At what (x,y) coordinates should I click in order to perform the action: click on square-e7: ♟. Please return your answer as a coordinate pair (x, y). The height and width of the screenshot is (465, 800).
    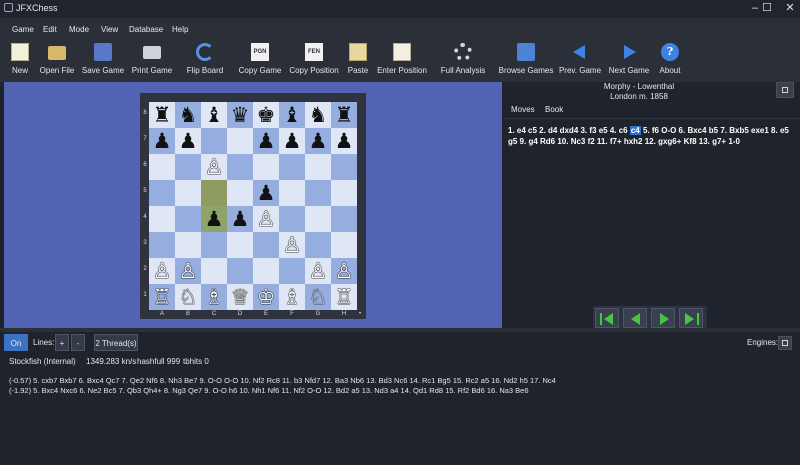
    Looking at the image, I should click on (266, 141).